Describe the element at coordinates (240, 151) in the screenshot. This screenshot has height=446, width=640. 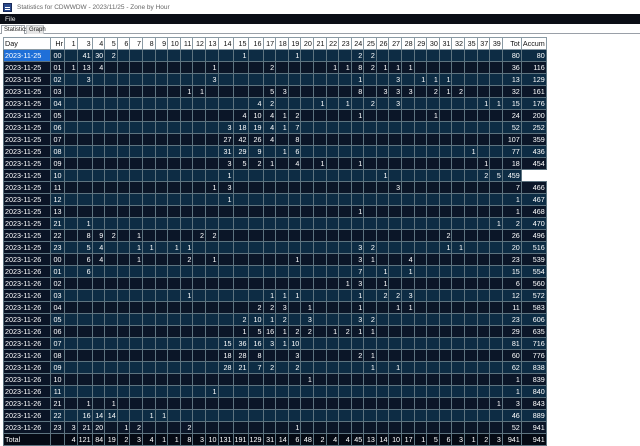
I see `table-cell: 29` at that location.